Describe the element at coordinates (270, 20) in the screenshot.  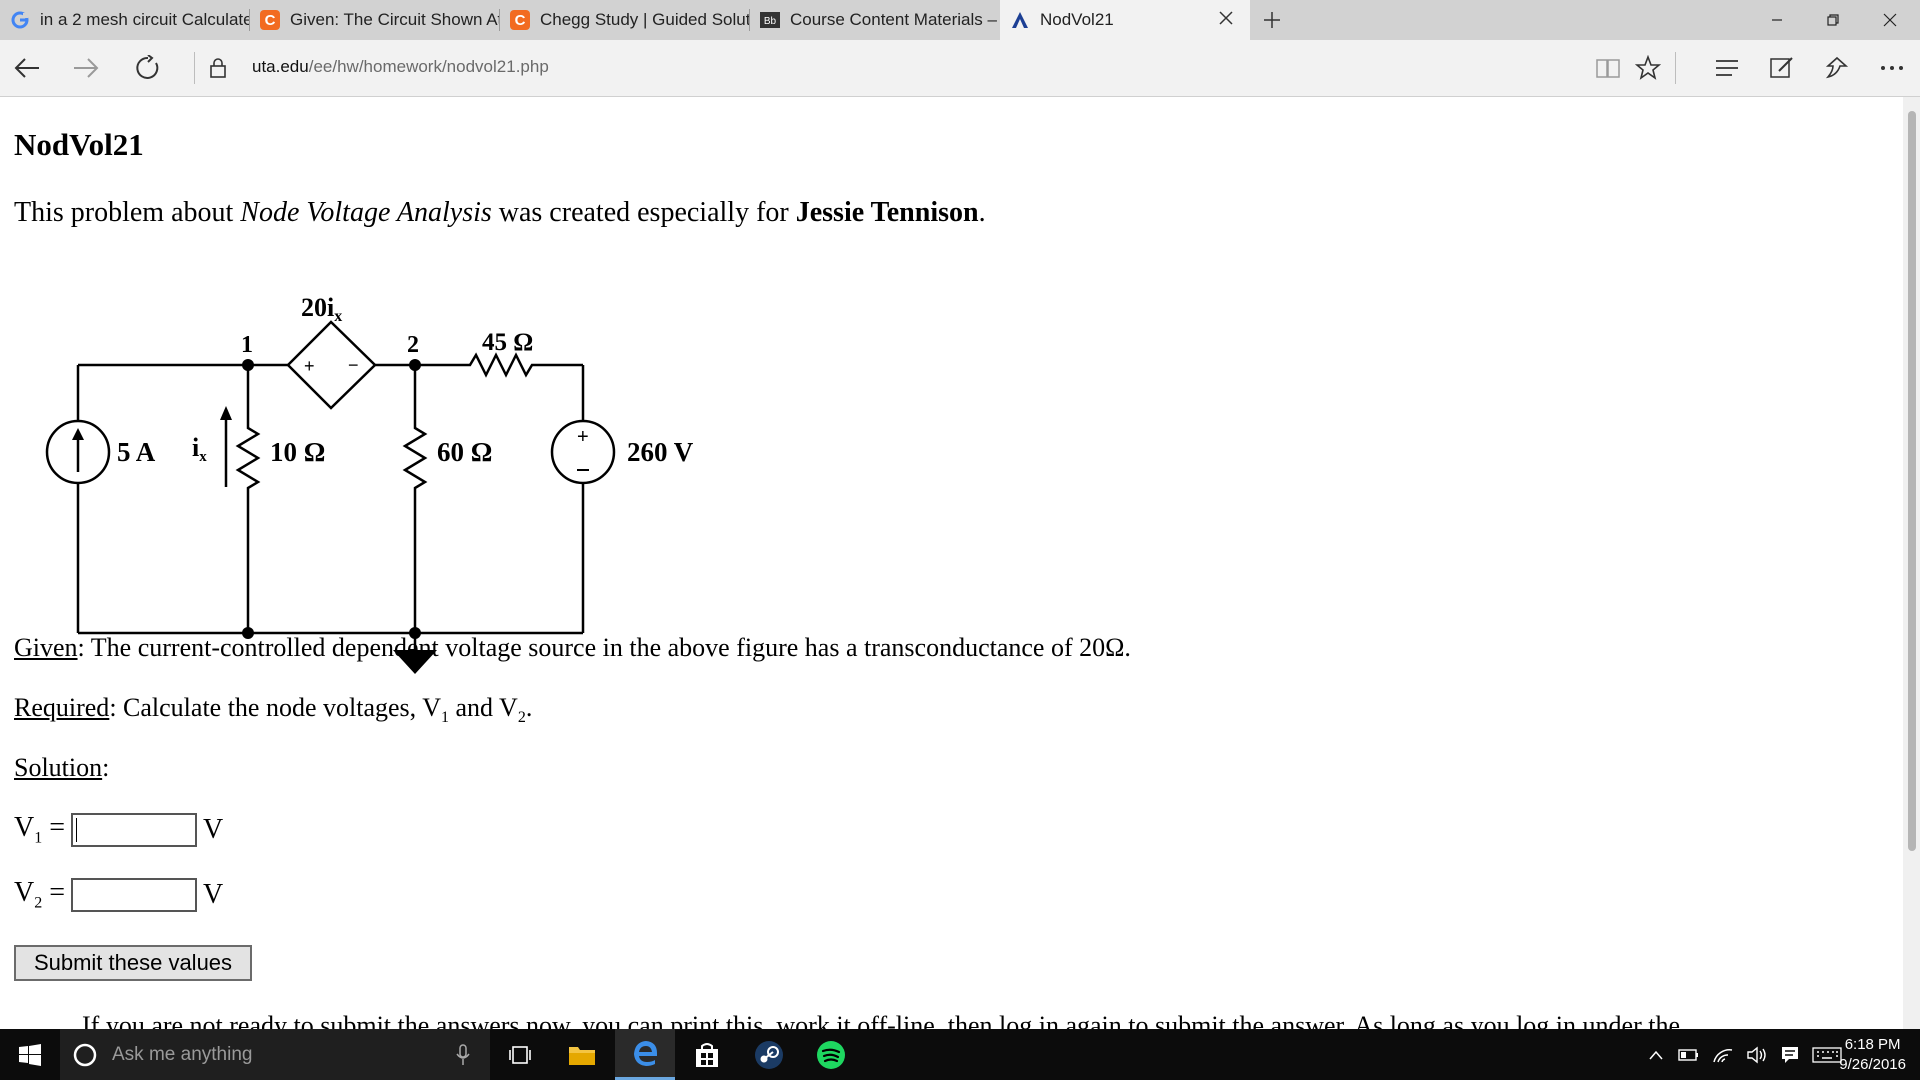
I see `chegg-icon: C` at that location.